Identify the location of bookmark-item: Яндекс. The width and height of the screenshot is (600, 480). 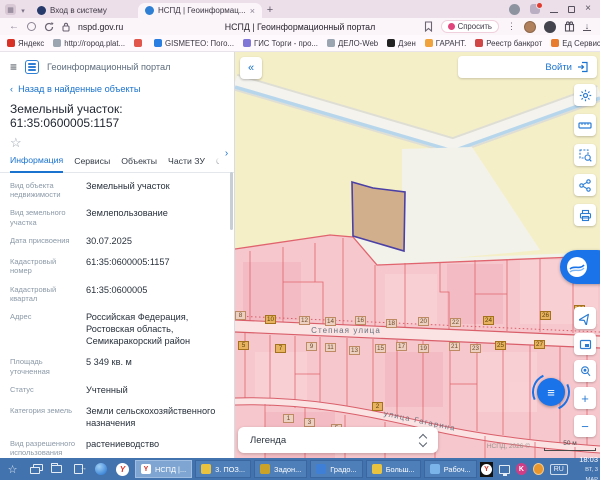
(25, 43).